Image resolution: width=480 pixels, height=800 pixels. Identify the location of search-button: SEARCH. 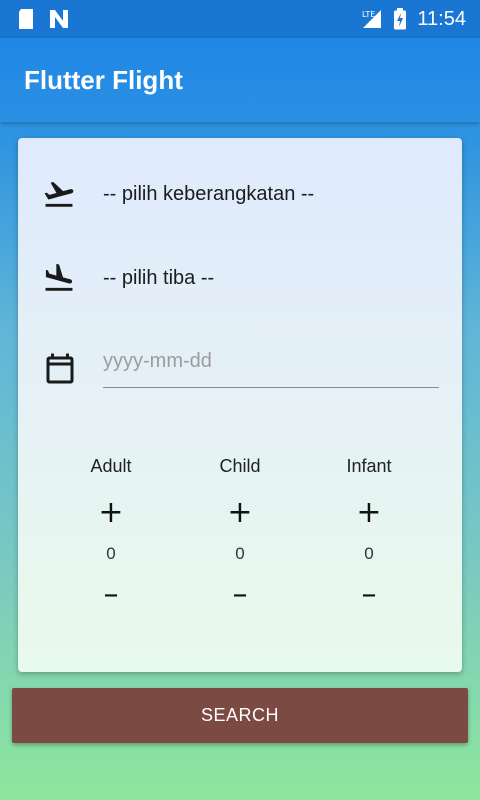
(240, 715).